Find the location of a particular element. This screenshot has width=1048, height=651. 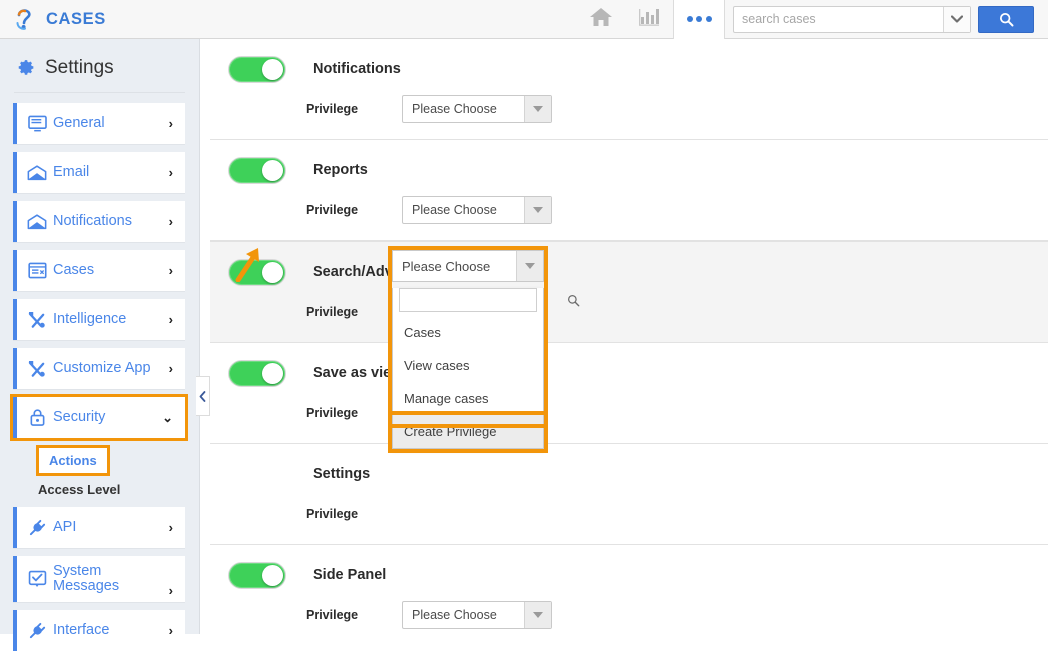

search-icon is located at coordinates (1006, 19).